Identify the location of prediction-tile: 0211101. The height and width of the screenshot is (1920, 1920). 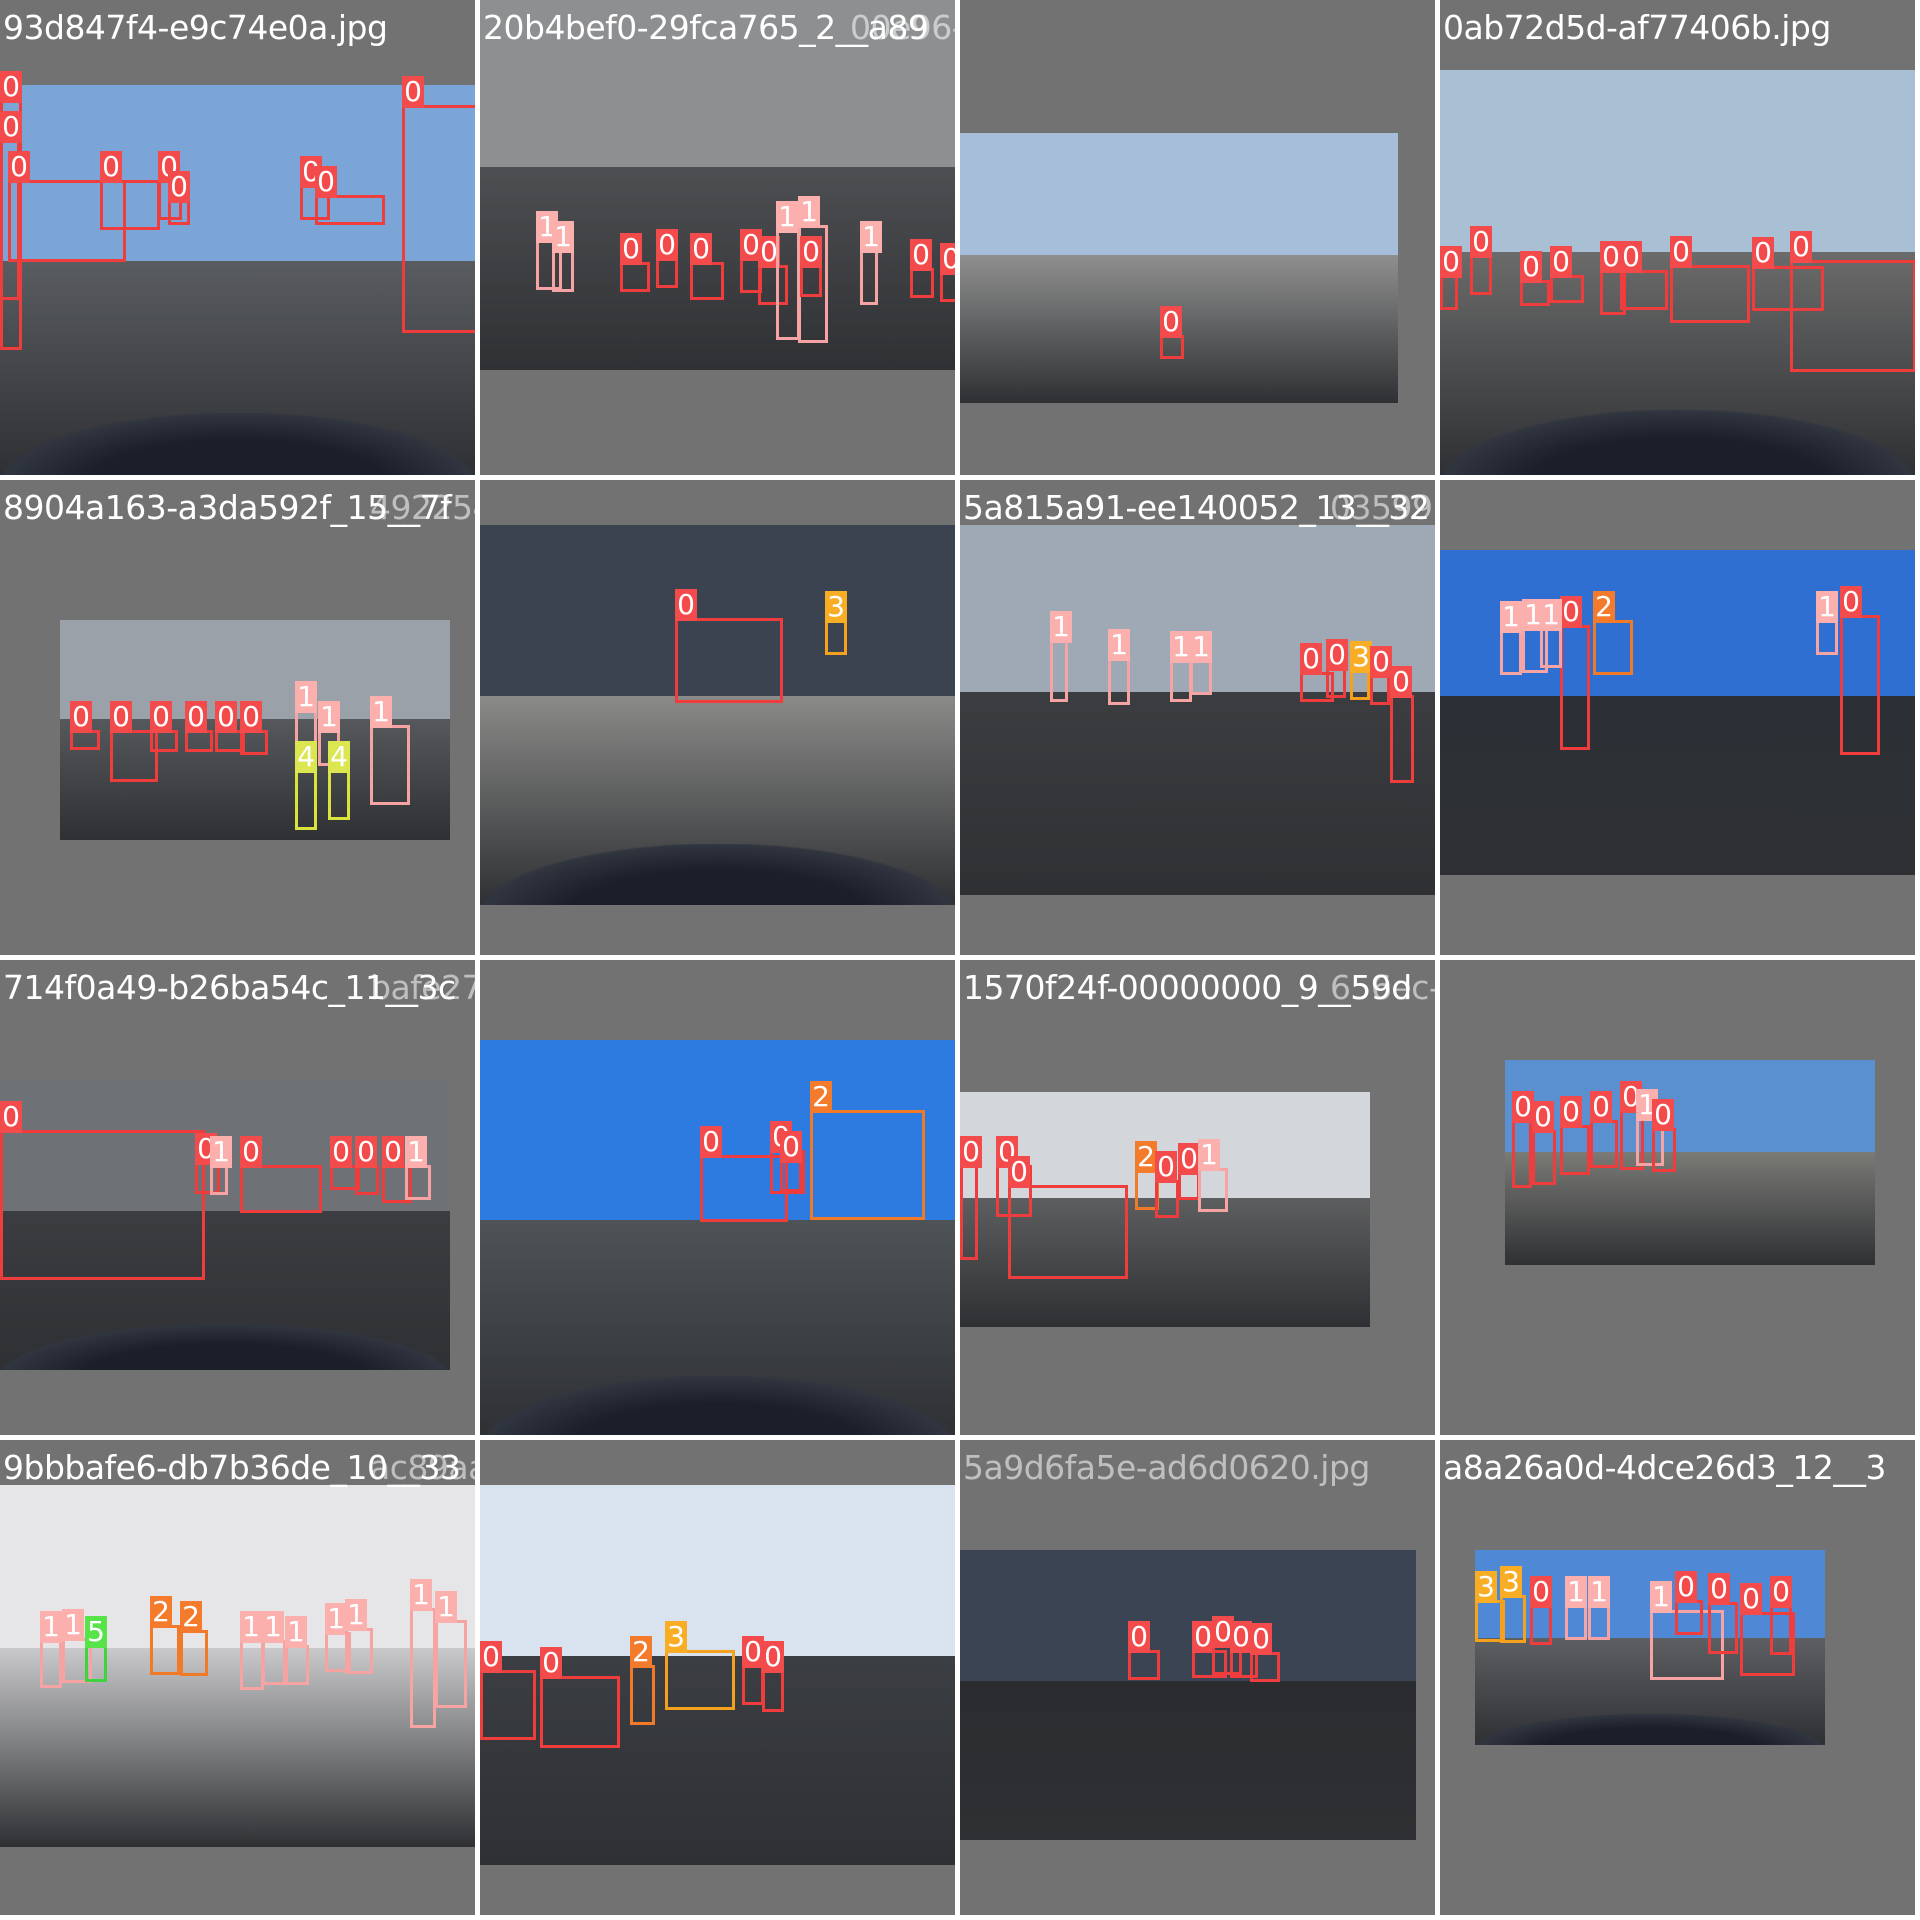
(1678, 718).